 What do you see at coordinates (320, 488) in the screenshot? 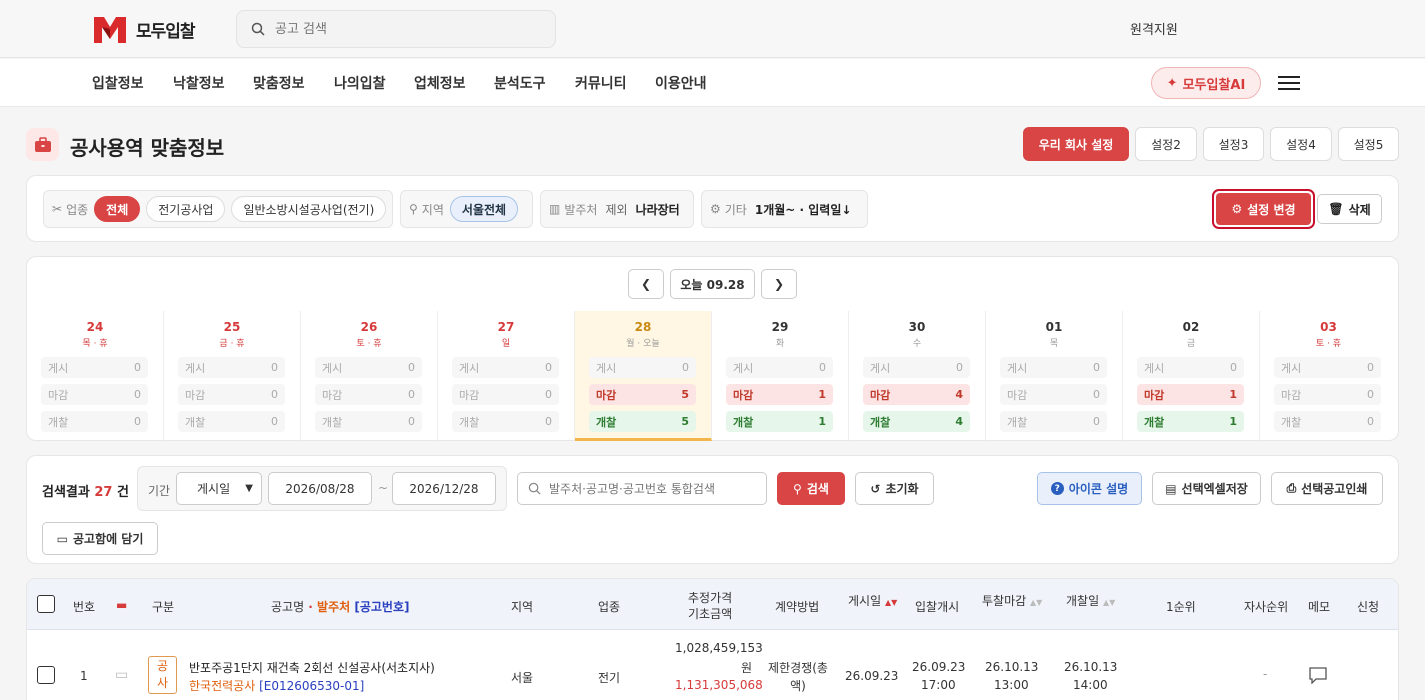
I see `date-from-input: 2026/08/28` at bounding box center [320, 488].